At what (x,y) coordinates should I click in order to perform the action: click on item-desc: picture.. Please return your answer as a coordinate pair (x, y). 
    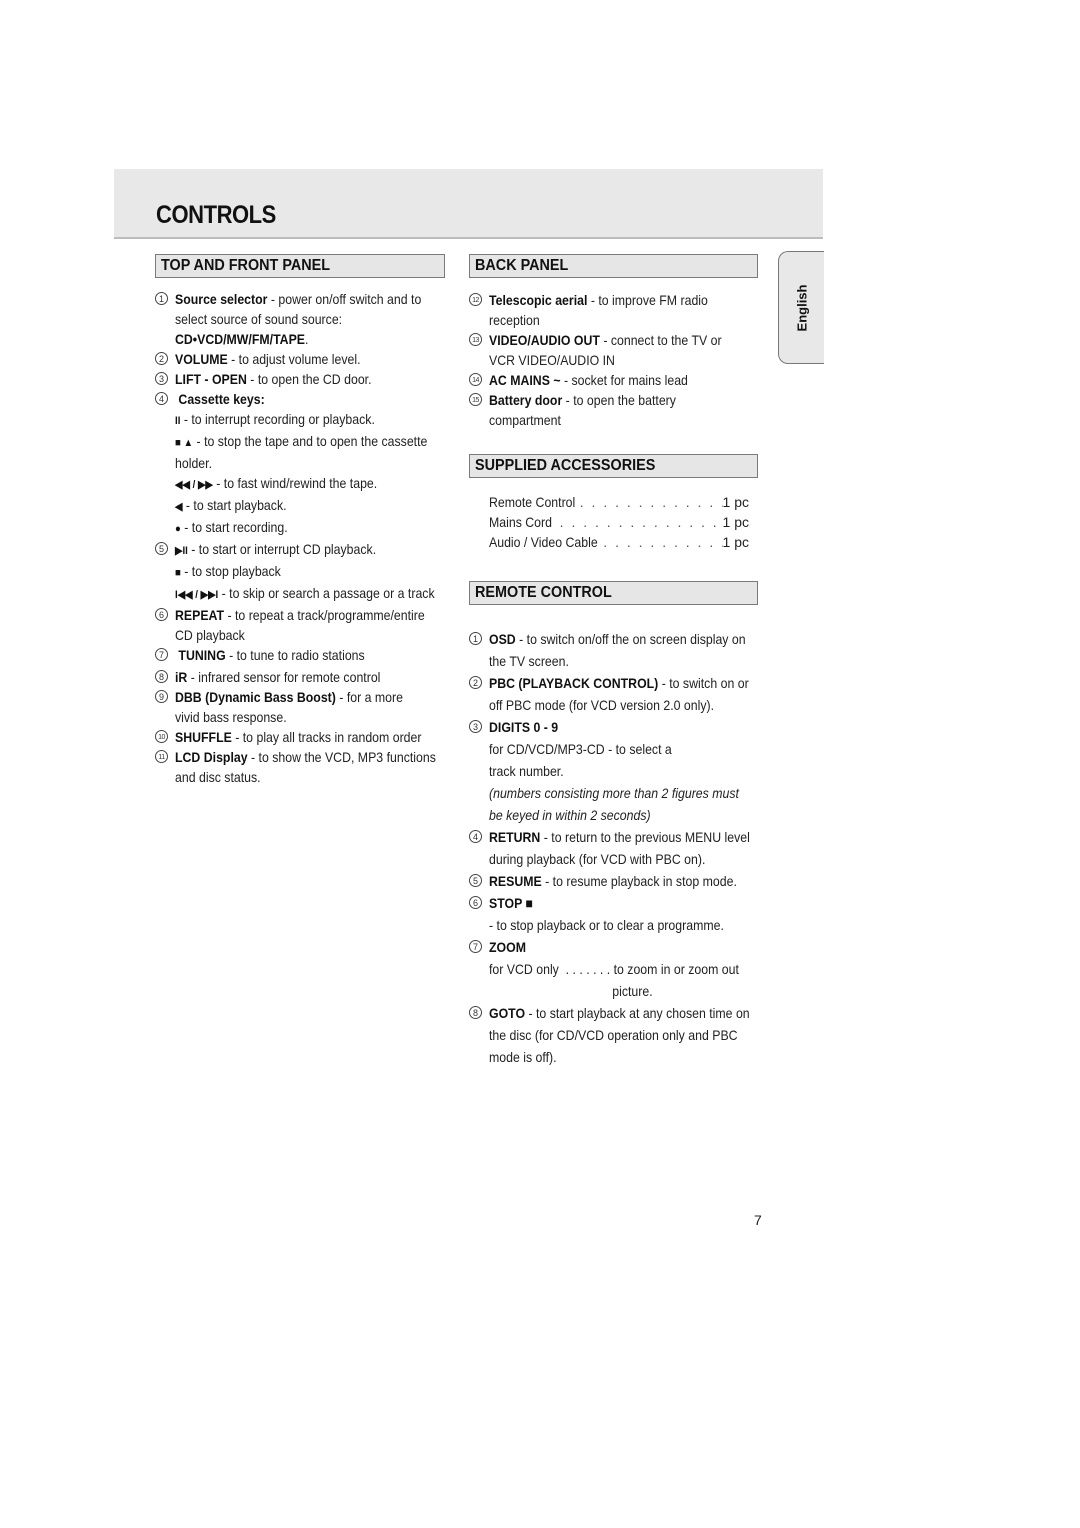
    Looking at the image, I should click on (571, 991).